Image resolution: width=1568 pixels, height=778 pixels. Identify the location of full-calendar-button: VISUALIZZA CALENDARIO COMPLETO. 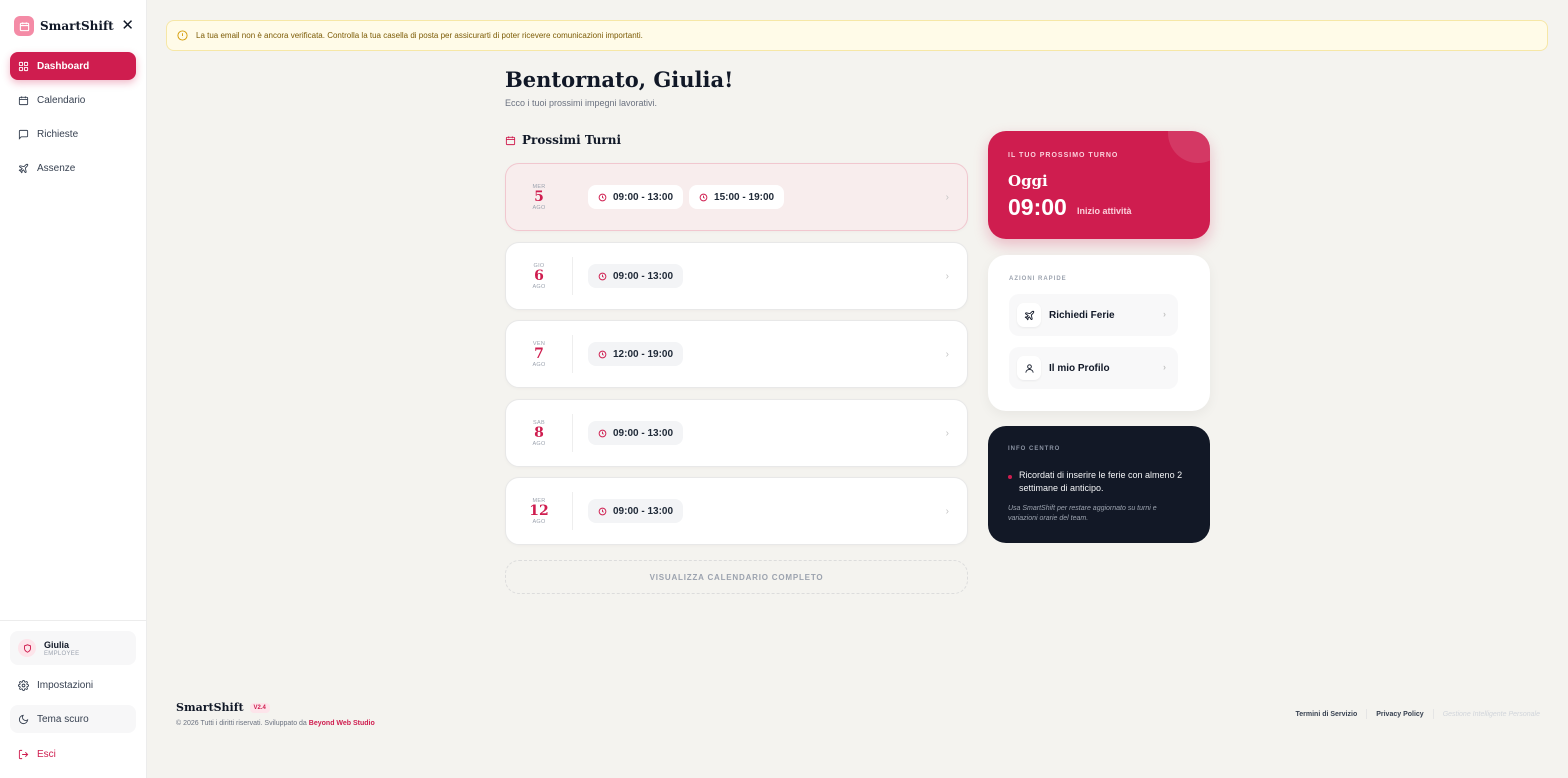
(736, 577).